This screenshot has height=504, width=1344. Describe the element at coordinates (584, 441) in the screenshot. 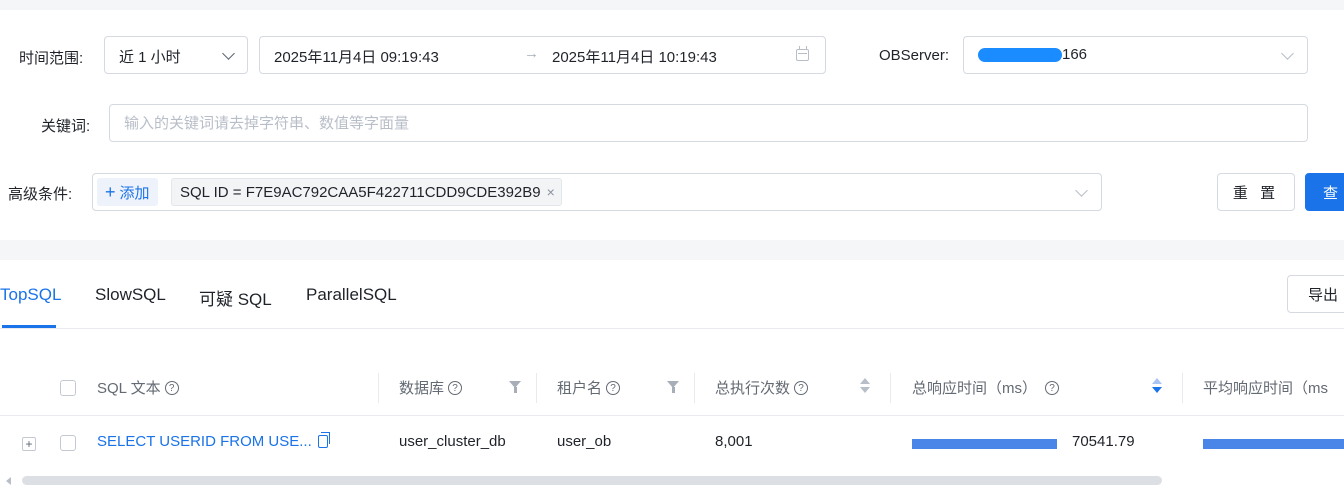

I see `tenant-cell: user_ob` at that location.